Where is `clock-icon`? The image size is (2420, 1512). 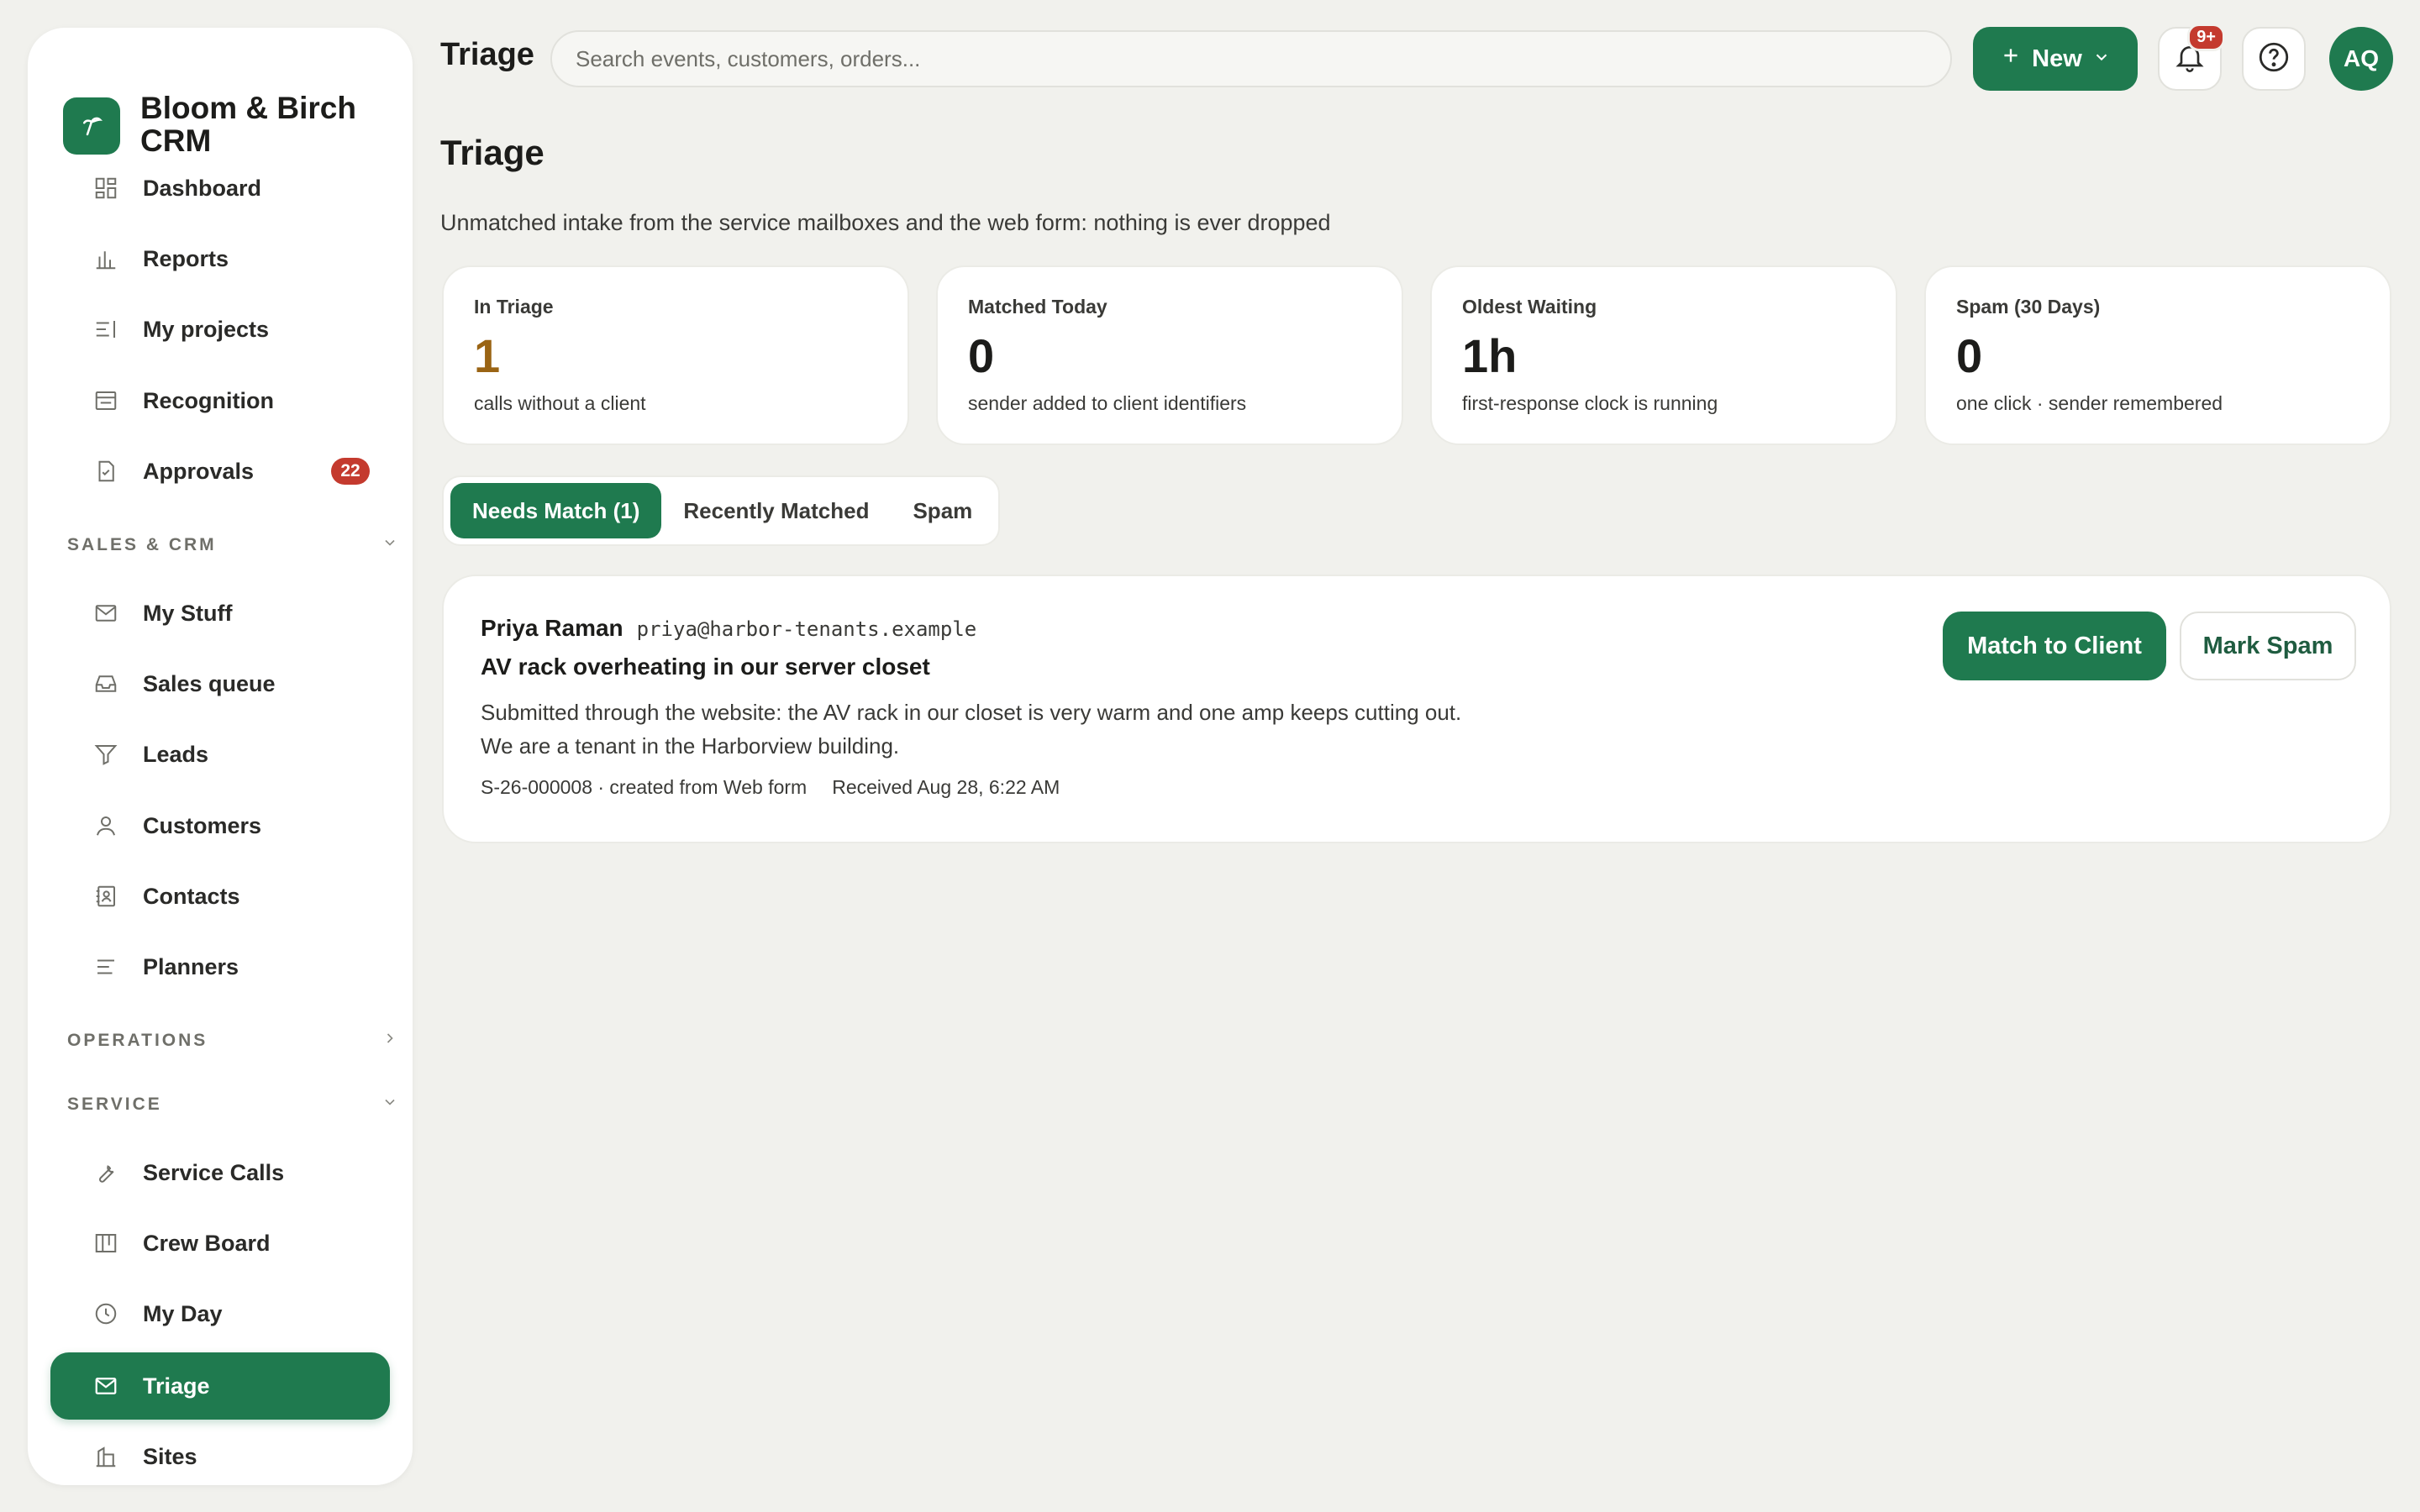 clock-icon is located at coordinates (105, 1313).